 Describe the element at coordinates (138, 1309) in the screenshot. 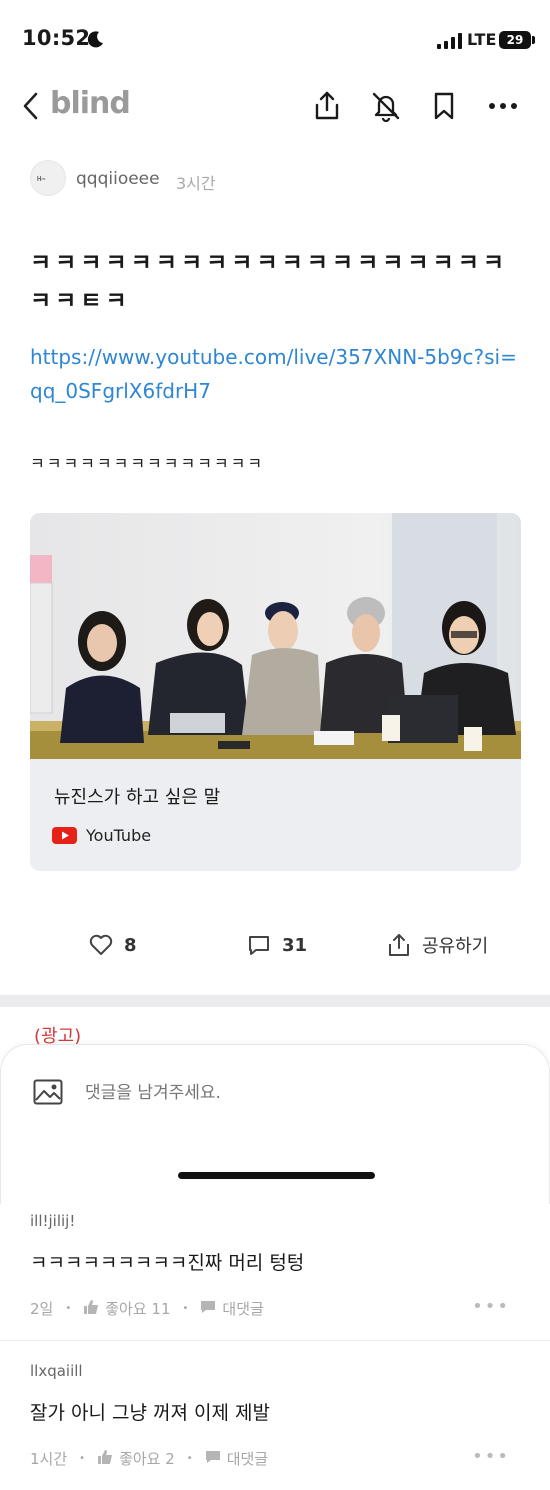

I see `comment-like-label: 좋아요 11` at that location.